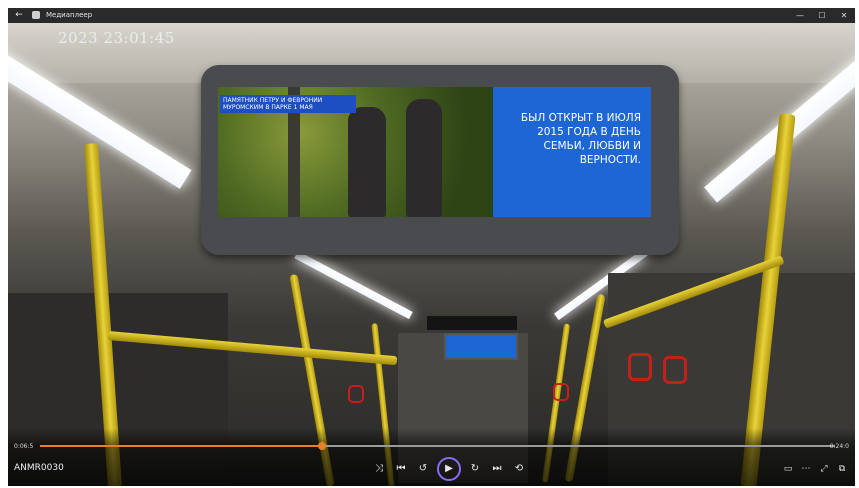 The width and height of the screenshot is (859, 488). Describe the element at coordinates (788, 469) in the screenshot. I see `cast-icon: ▭` at that location.